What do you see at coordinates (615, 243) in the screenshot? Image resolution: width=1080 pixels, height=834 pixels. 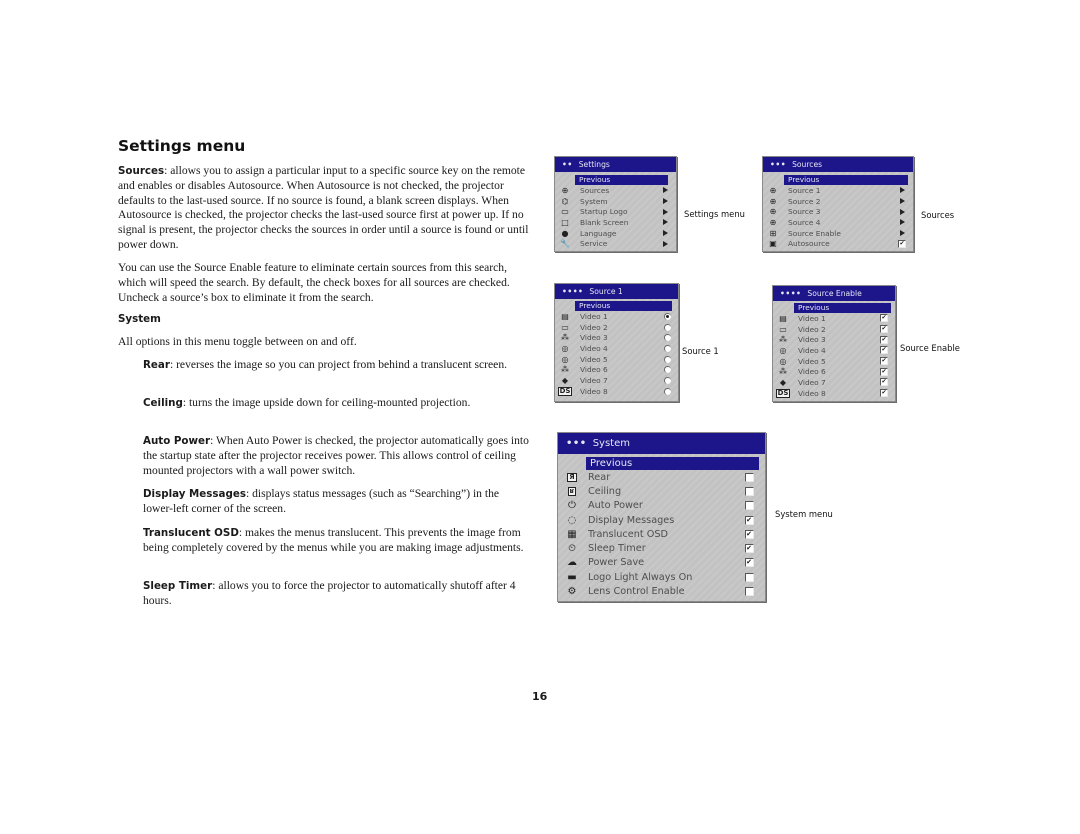 I see `menu-item: 🔧 Service` at bounding box center [615, 243].